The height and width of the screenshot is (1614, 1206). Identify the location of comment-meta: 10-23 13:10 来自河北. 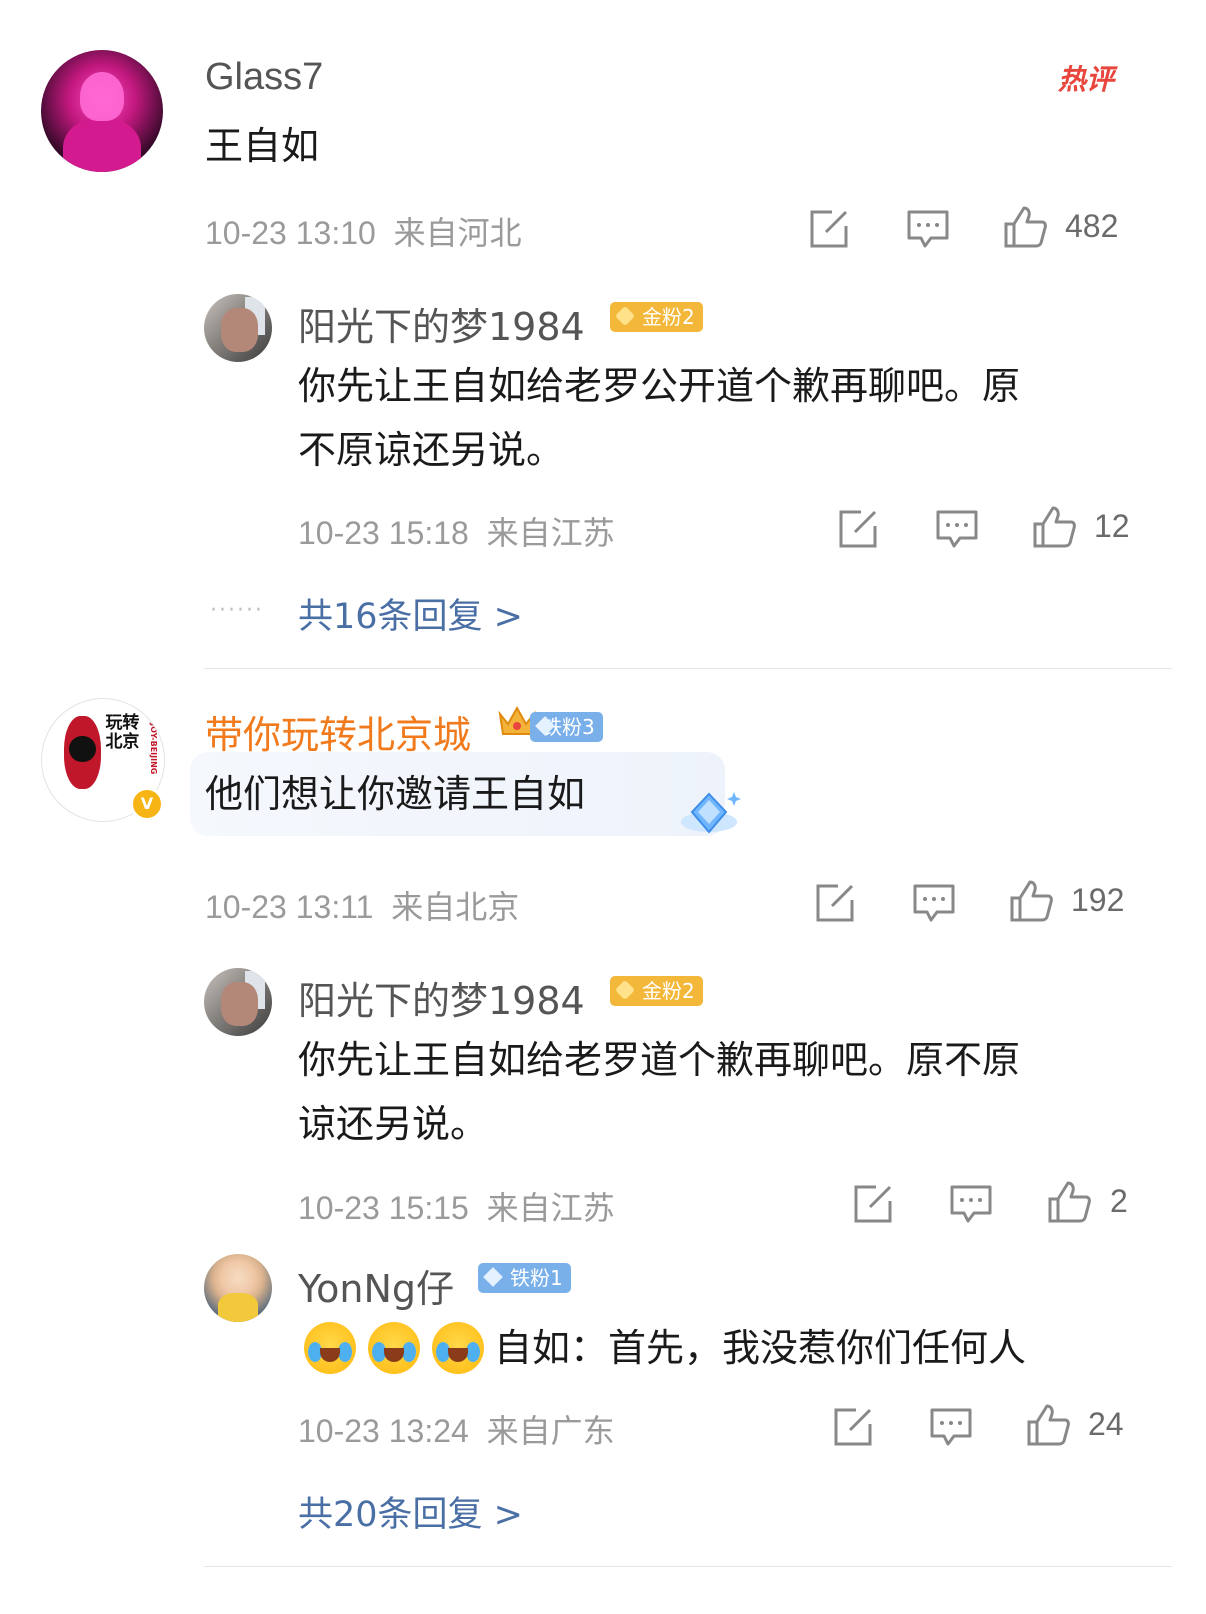
(363, 231).